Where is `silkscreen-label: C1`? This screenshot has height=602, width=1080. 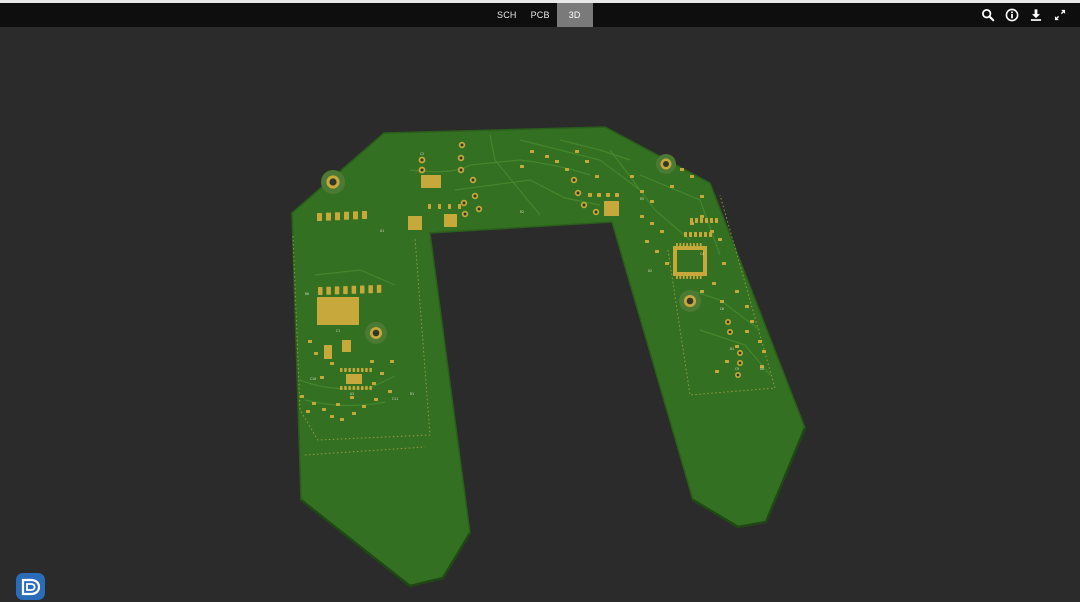
silkscreen-label: C1 is located at coordinates (338, 331).